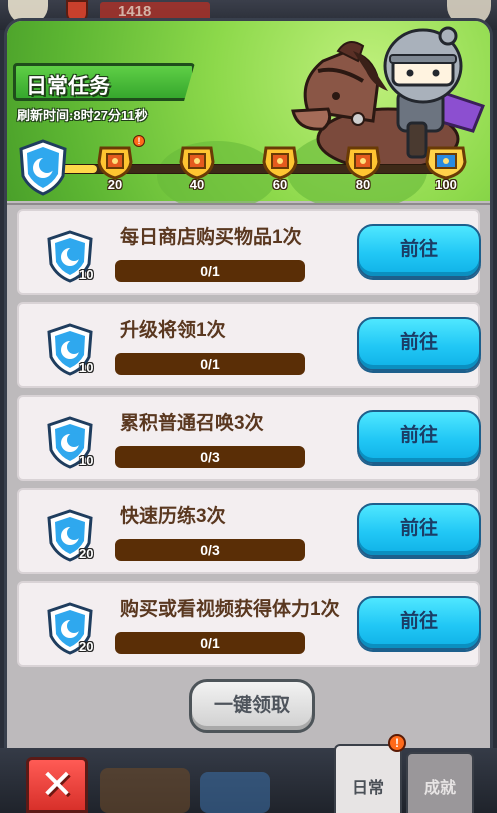 This screenshot has width=497, height=813. Describe the element at coordinates (249, 531) in the screenshot. I see `task-row: 20 快速历练3次 0/3 前往` at that location.